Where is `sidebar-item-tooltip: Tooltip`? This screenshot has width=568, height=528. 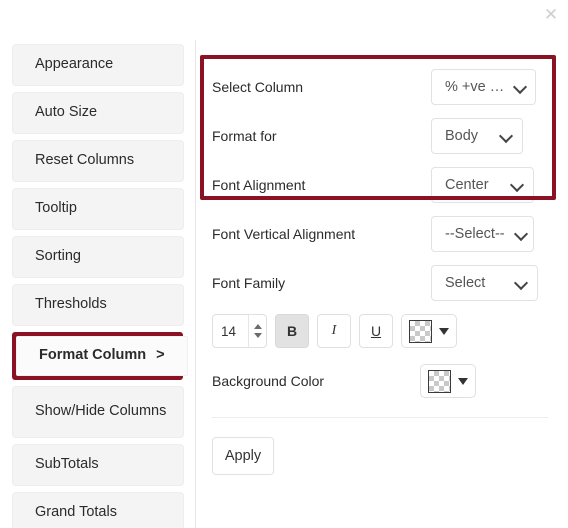
sidebar-item-tooltip: Tooltip is located at coordinates (98, 209).